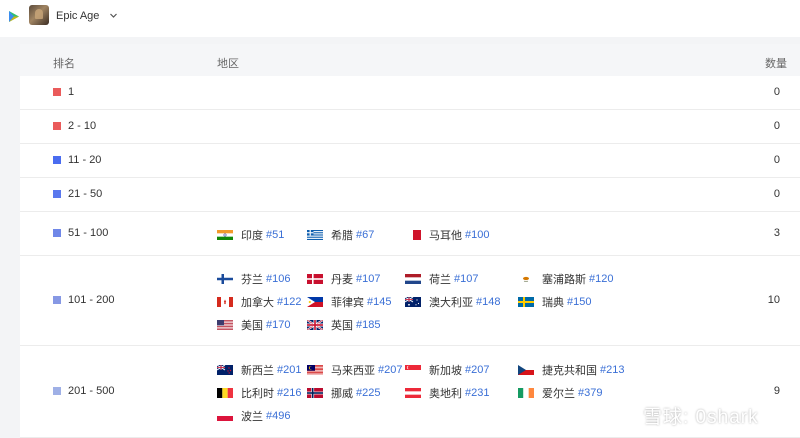  What do you see at coordinates (601, 278) in the screenshot?
I see `region-rank: #120` at bounding box center [601, 278].